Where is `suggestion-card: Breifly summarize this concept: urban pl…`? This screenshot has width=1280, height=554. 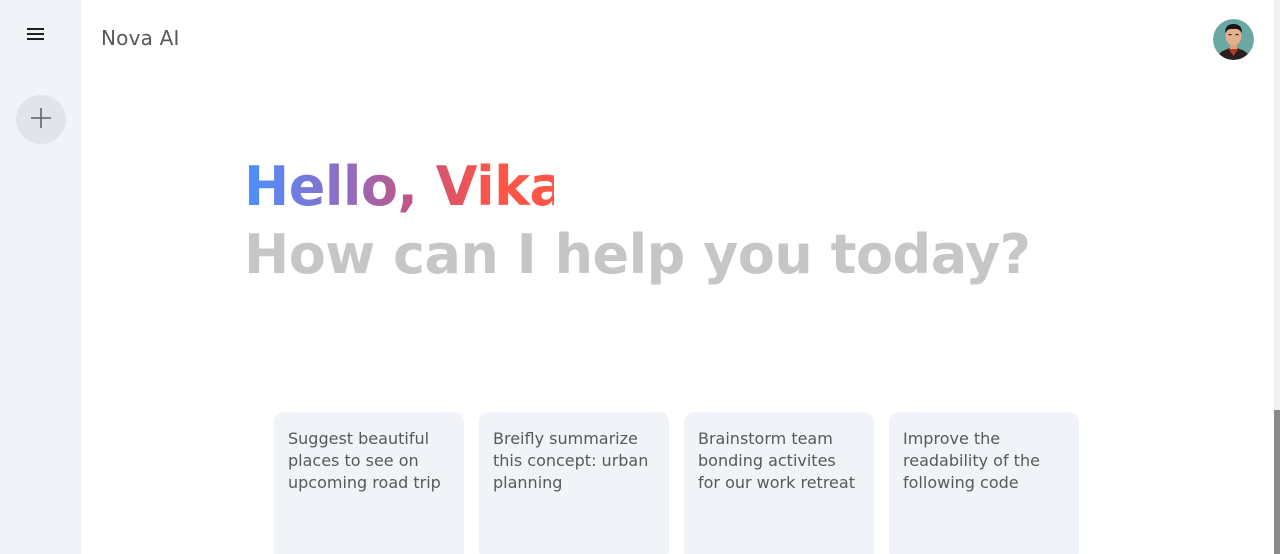
suggestion-card: Breifly summarize this concept: urban pl… is located at coordinates (574, 483).